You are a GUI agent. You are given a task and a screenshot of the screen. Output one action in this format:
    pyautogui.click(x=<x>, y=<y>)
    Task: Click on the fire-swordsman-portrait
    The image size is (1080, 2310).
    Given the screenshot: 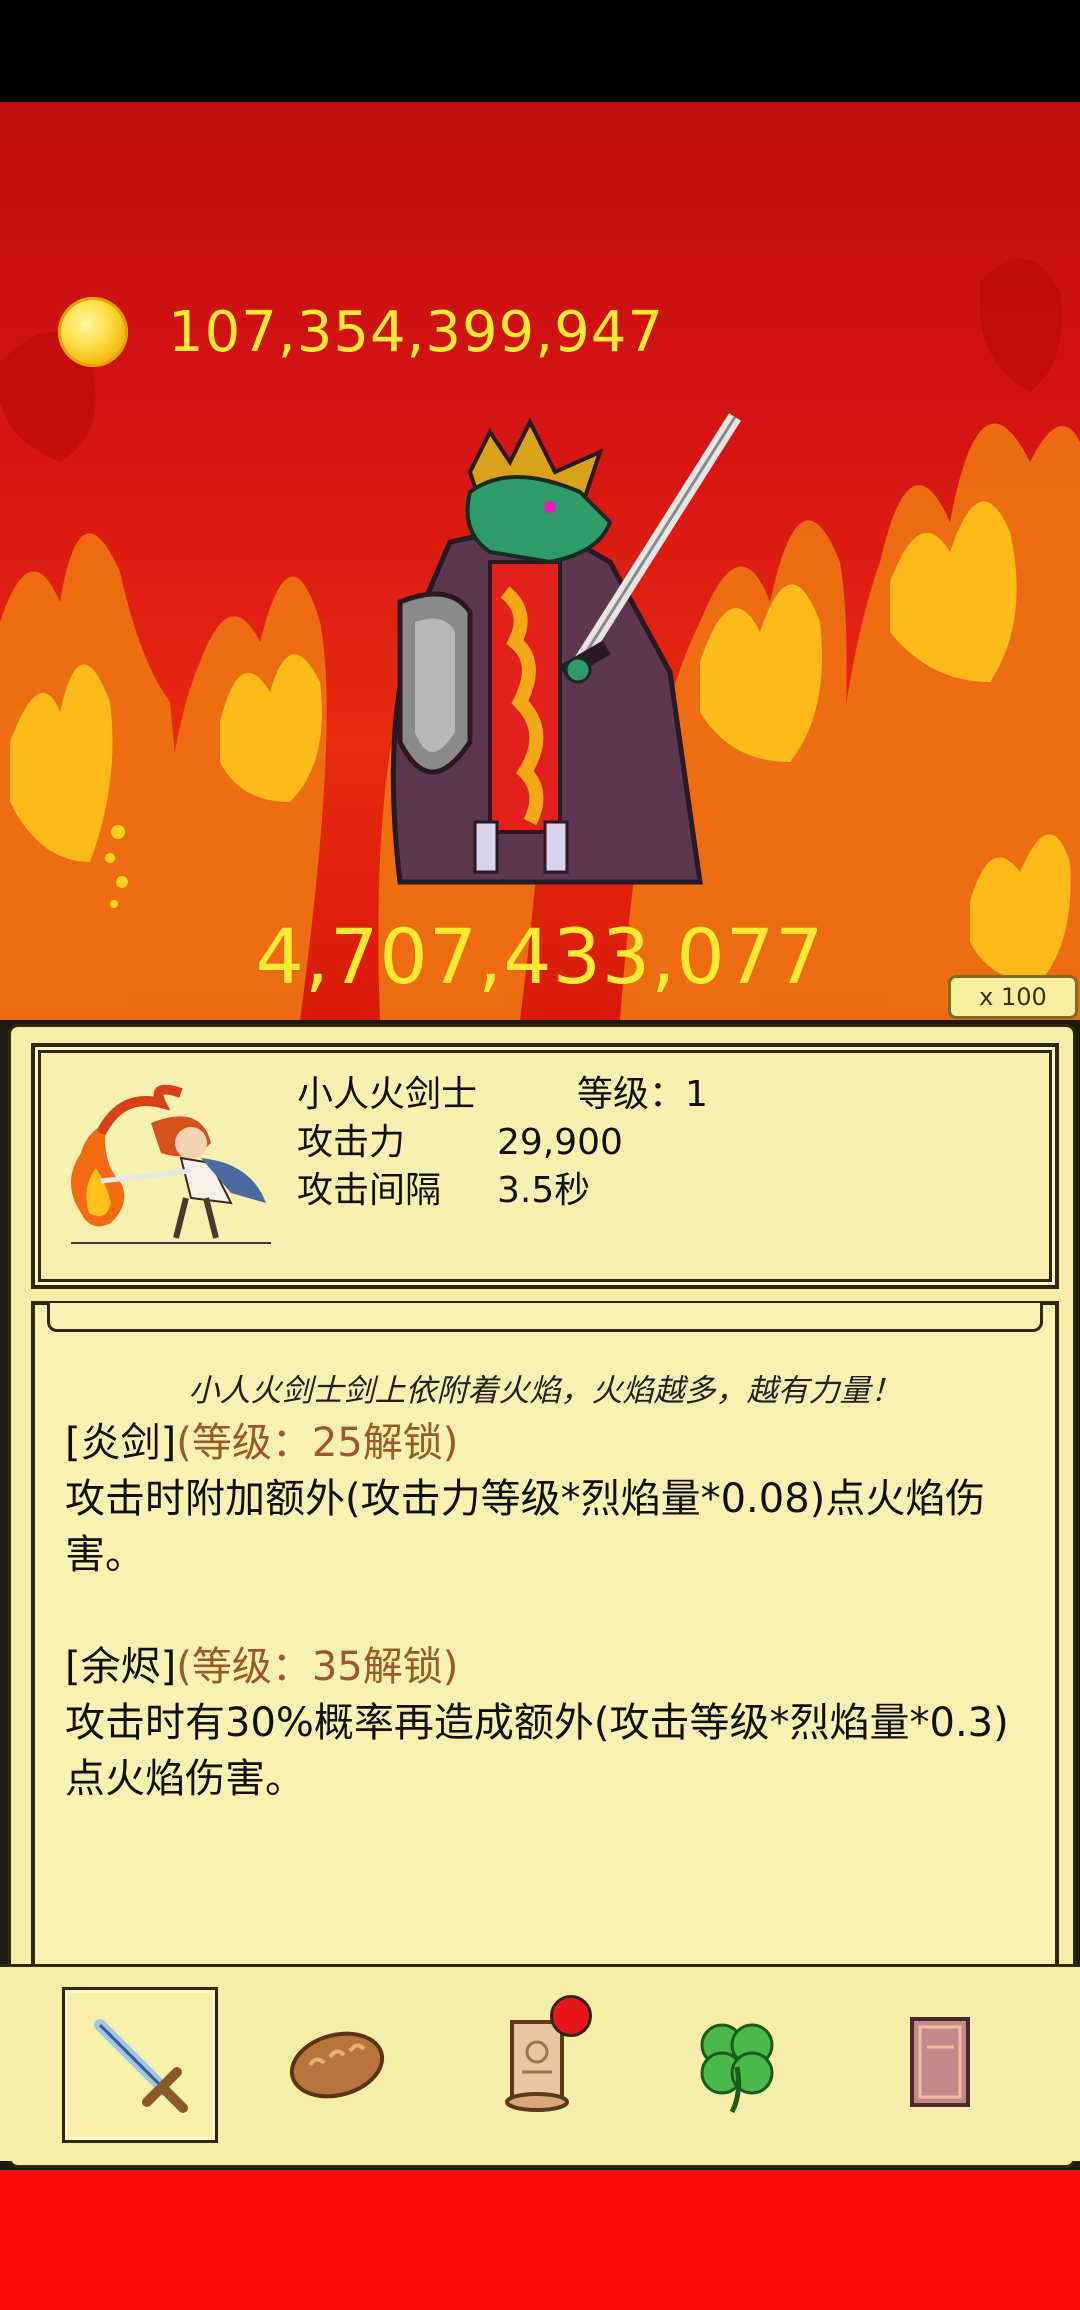 What is the action you would take?
    pyautogui.click(x=171, y=1164)
    